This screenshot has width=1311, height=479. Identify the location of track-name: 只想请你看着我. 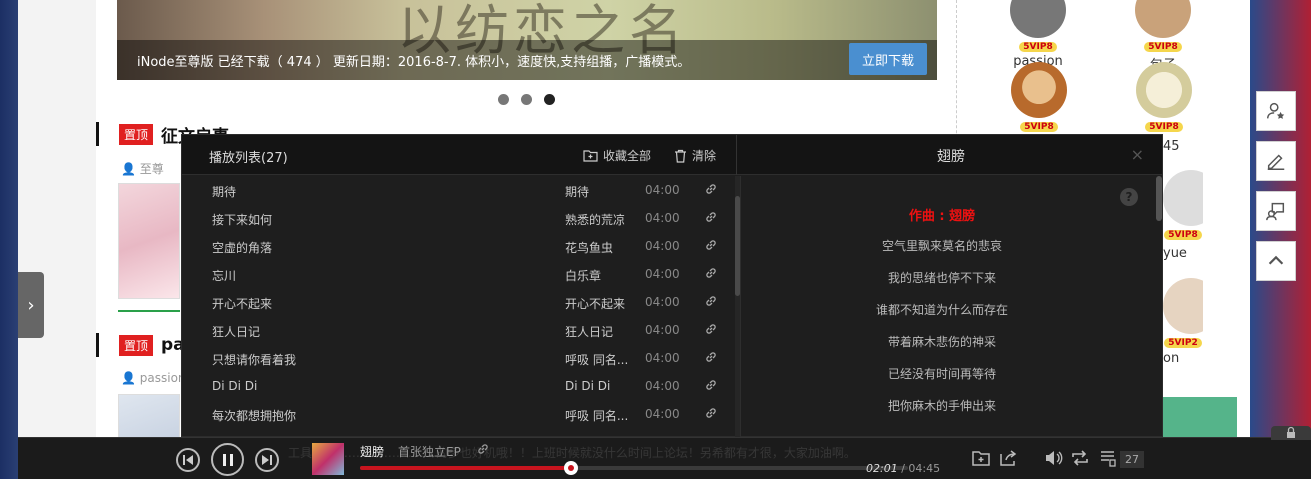
(254, 359).